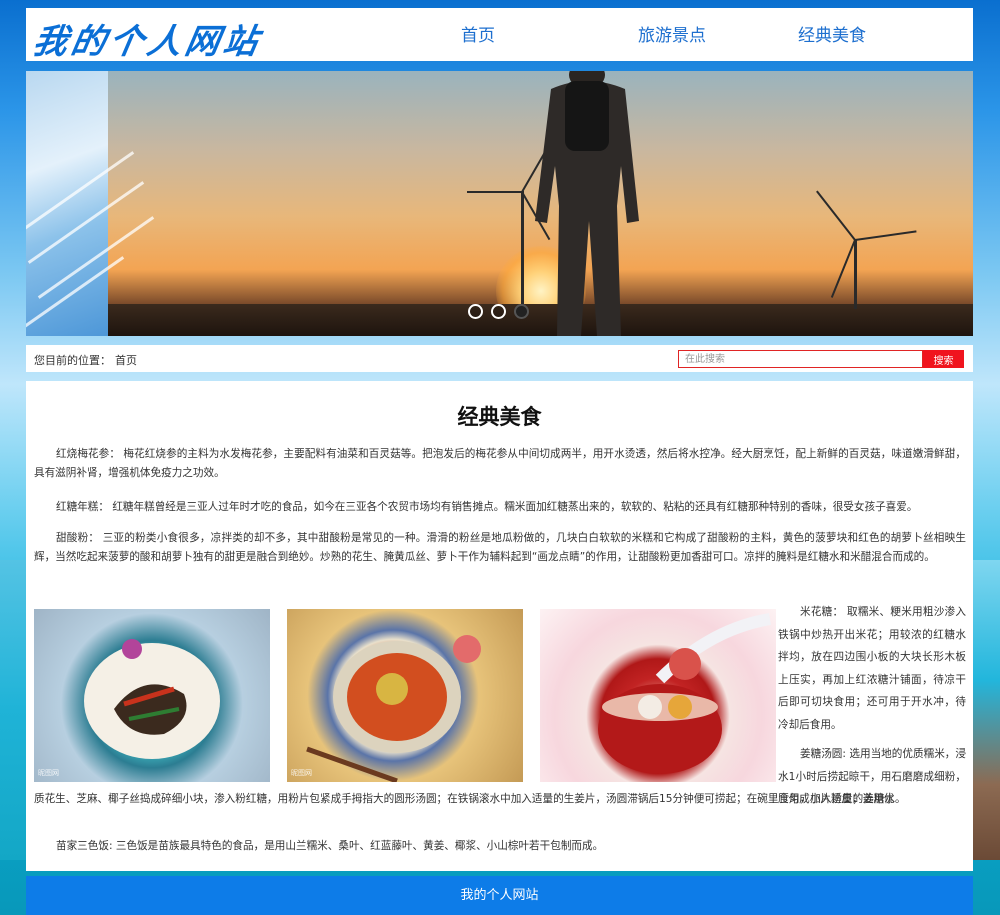 The height and width of the screenshot is (915, 1000). Describe the element at coordinates (478, 34) in the screenshot. I see `nav-item-home: 首页` at that location.